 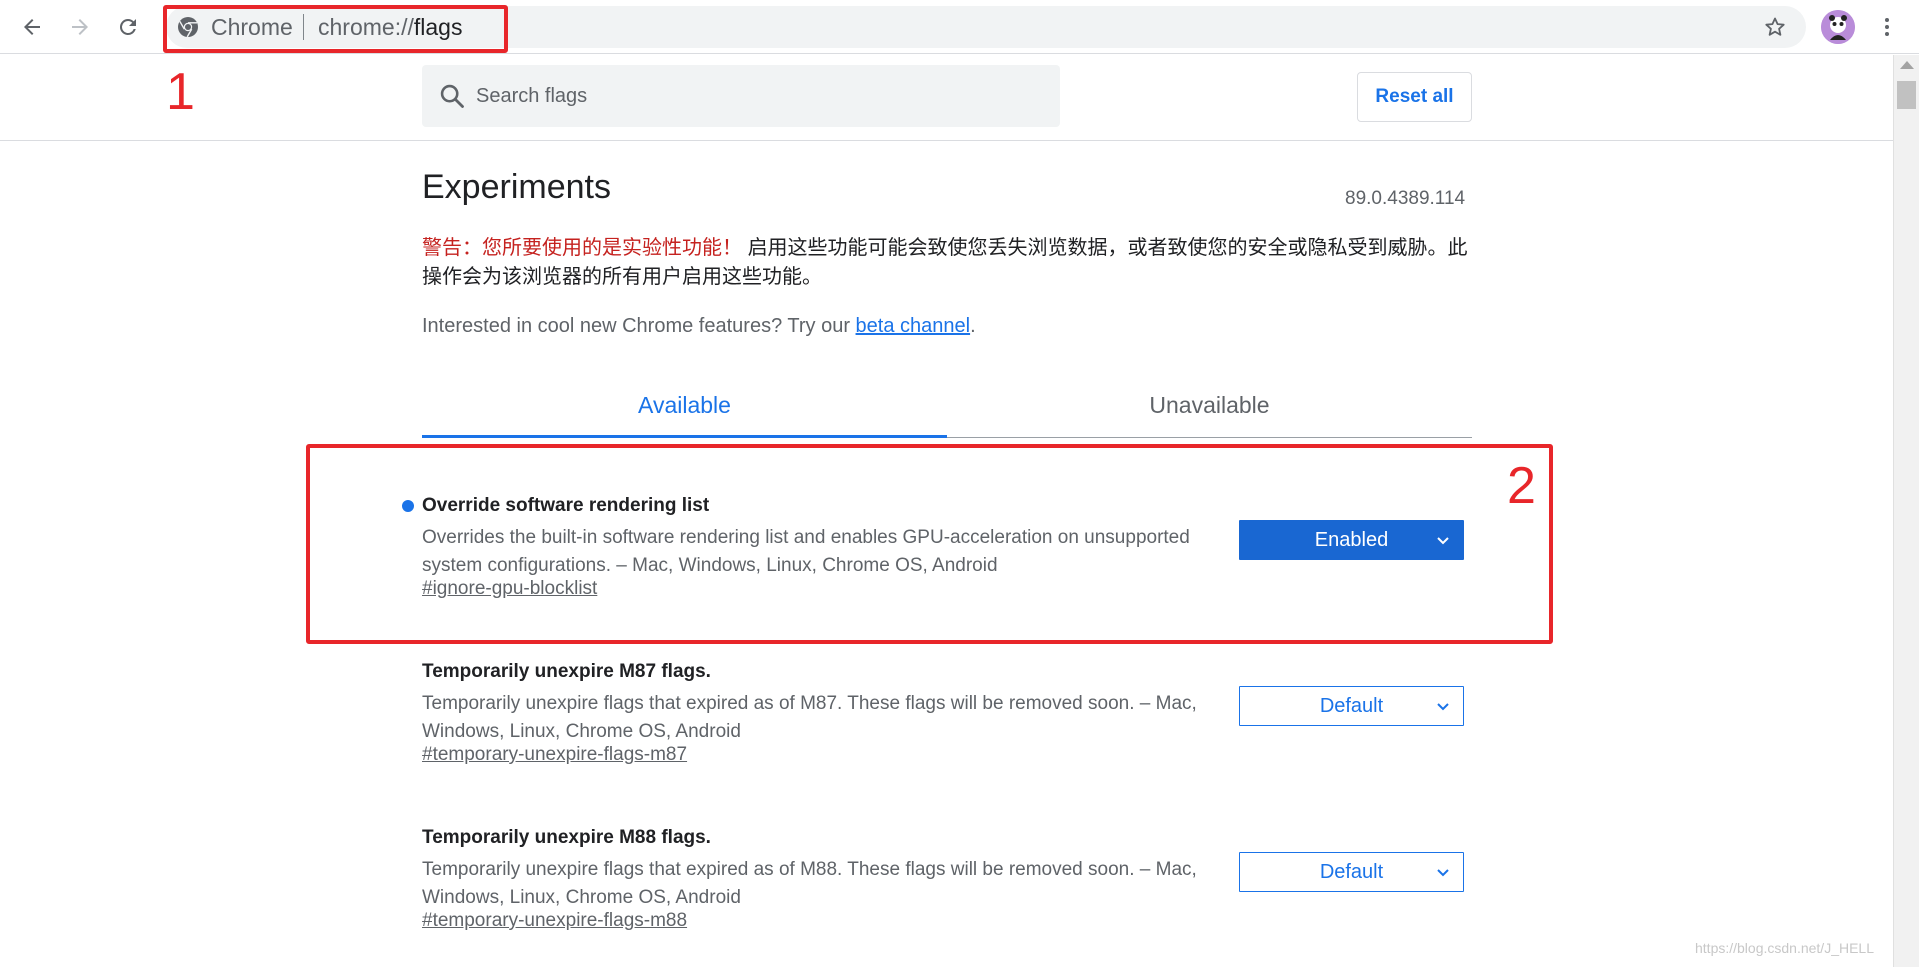 What do you see at coordinates (180, 92) in the screenshot?
I see `annotation-label-1: 1` at bounding box center [180, 92].